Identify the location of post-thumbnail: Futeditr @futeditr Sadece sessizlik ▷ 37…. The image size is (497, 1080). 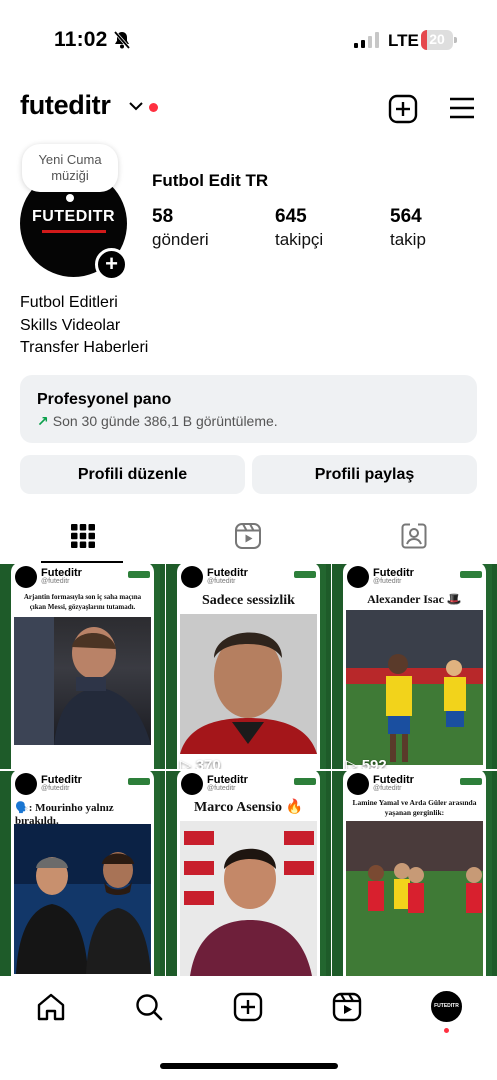
(248, 666).